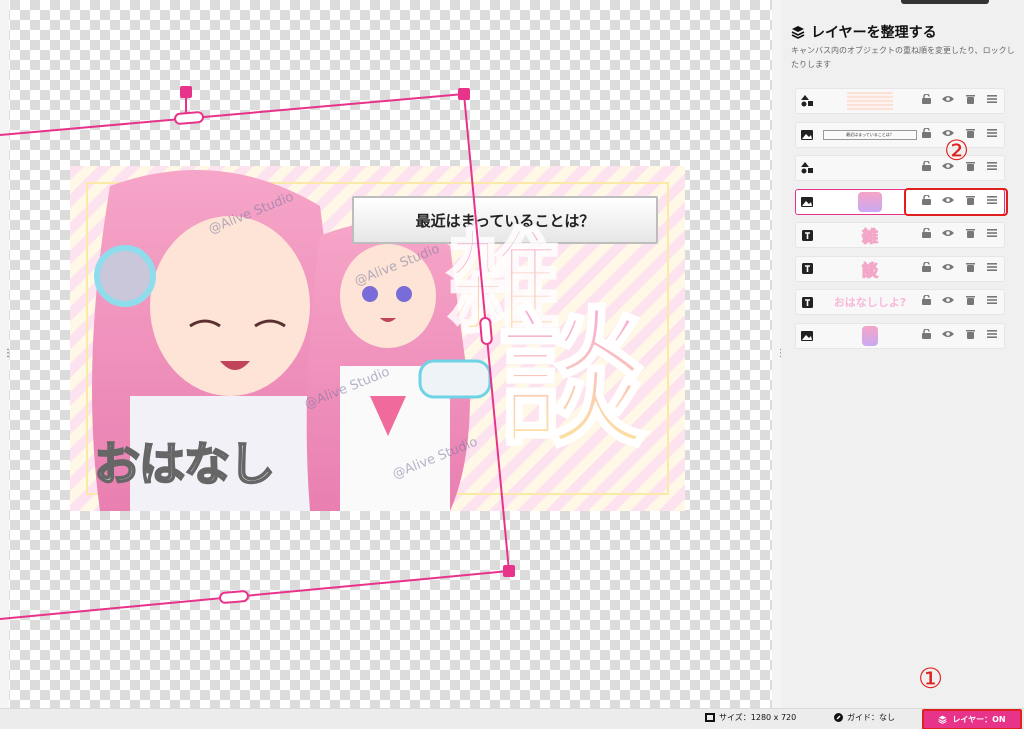 Image resolution: width=1024 pixels, height=729 pixels. I want to click on panel-title-text: レイヤーを整理する, so click(874, 33).